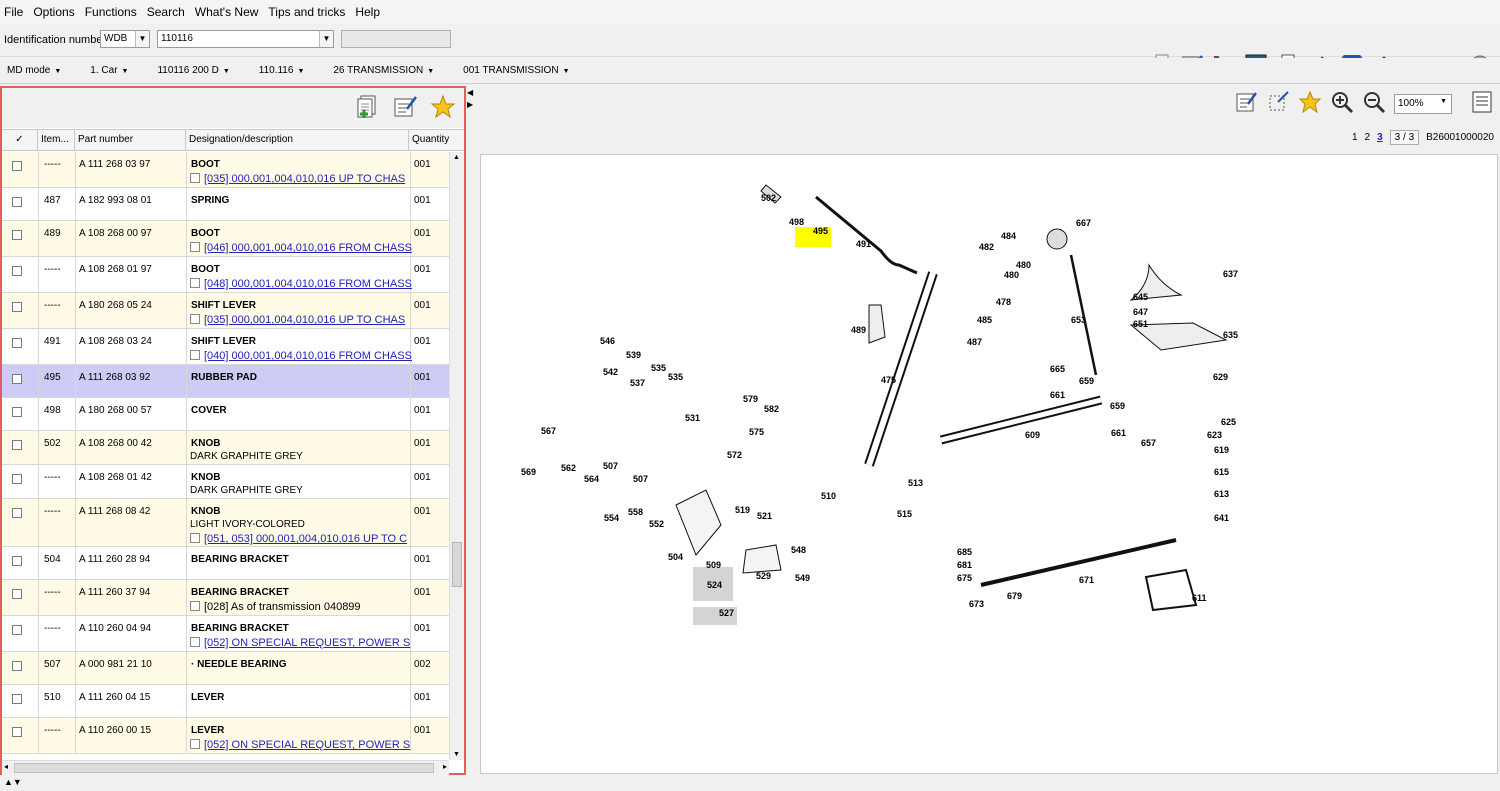  Describe the element at coordinates (768, 198) in the screenshot. I see `callout-label: 502` at that location.